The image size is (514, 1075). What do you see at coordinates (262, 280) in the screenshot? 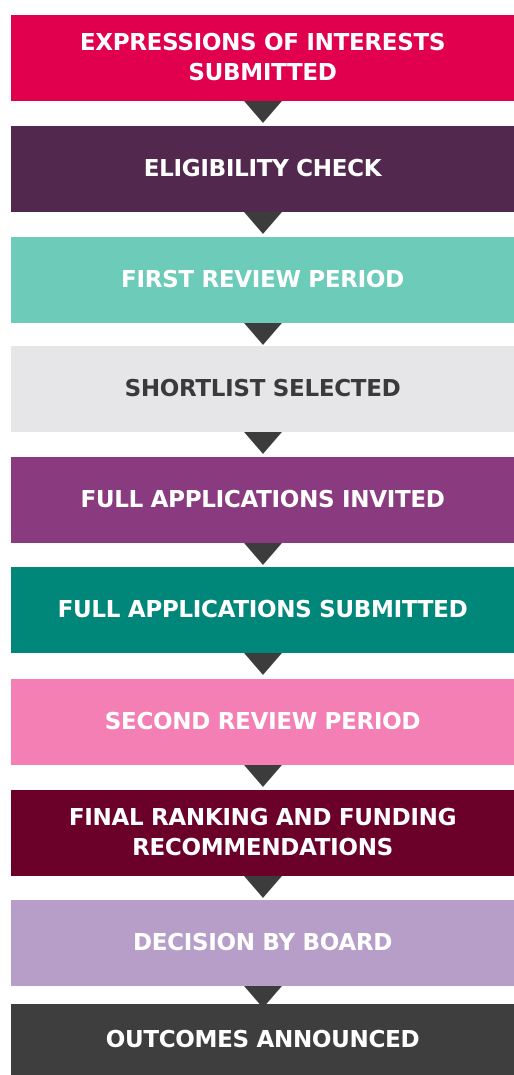
I see `step-first-review-period: FIRST REVIEW PERIOD` at bounding box center [262, 280].